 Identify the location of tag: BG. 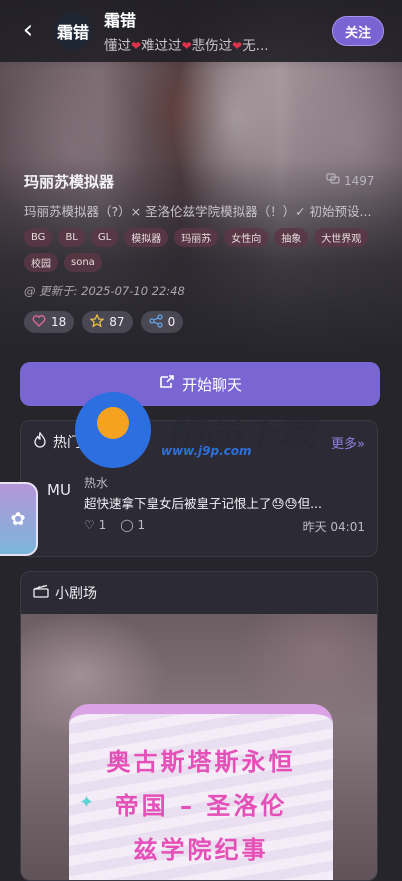
(38, 237).